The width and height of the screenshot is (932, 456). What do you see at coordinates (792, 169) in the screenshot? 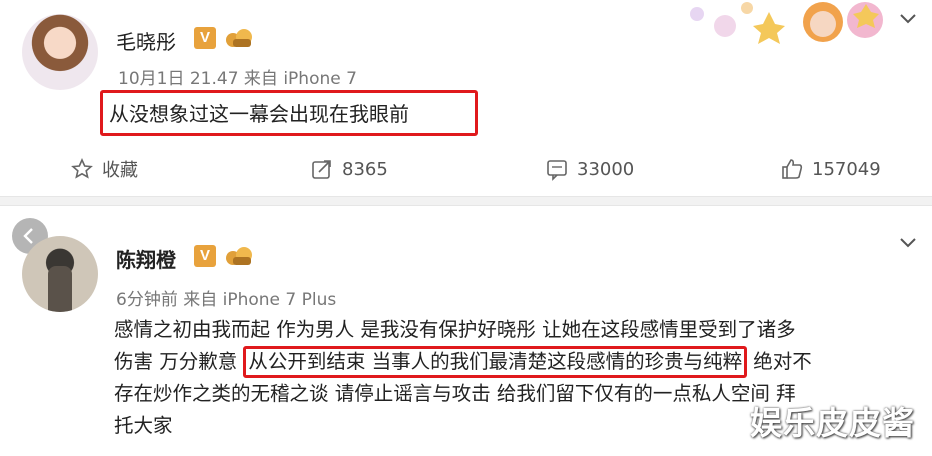
I see `thumbs-up-icon` at bounding box center [792, 169].